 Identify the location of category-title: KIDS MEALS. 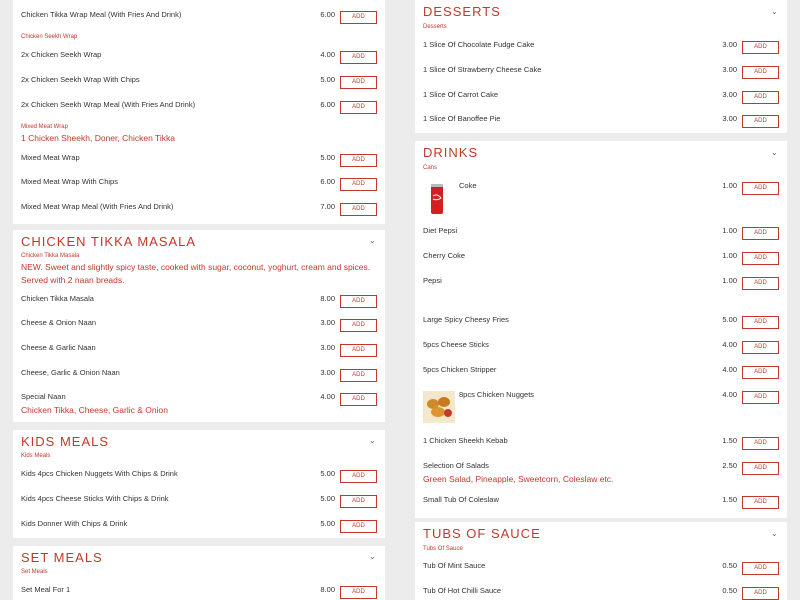
(65, 441).